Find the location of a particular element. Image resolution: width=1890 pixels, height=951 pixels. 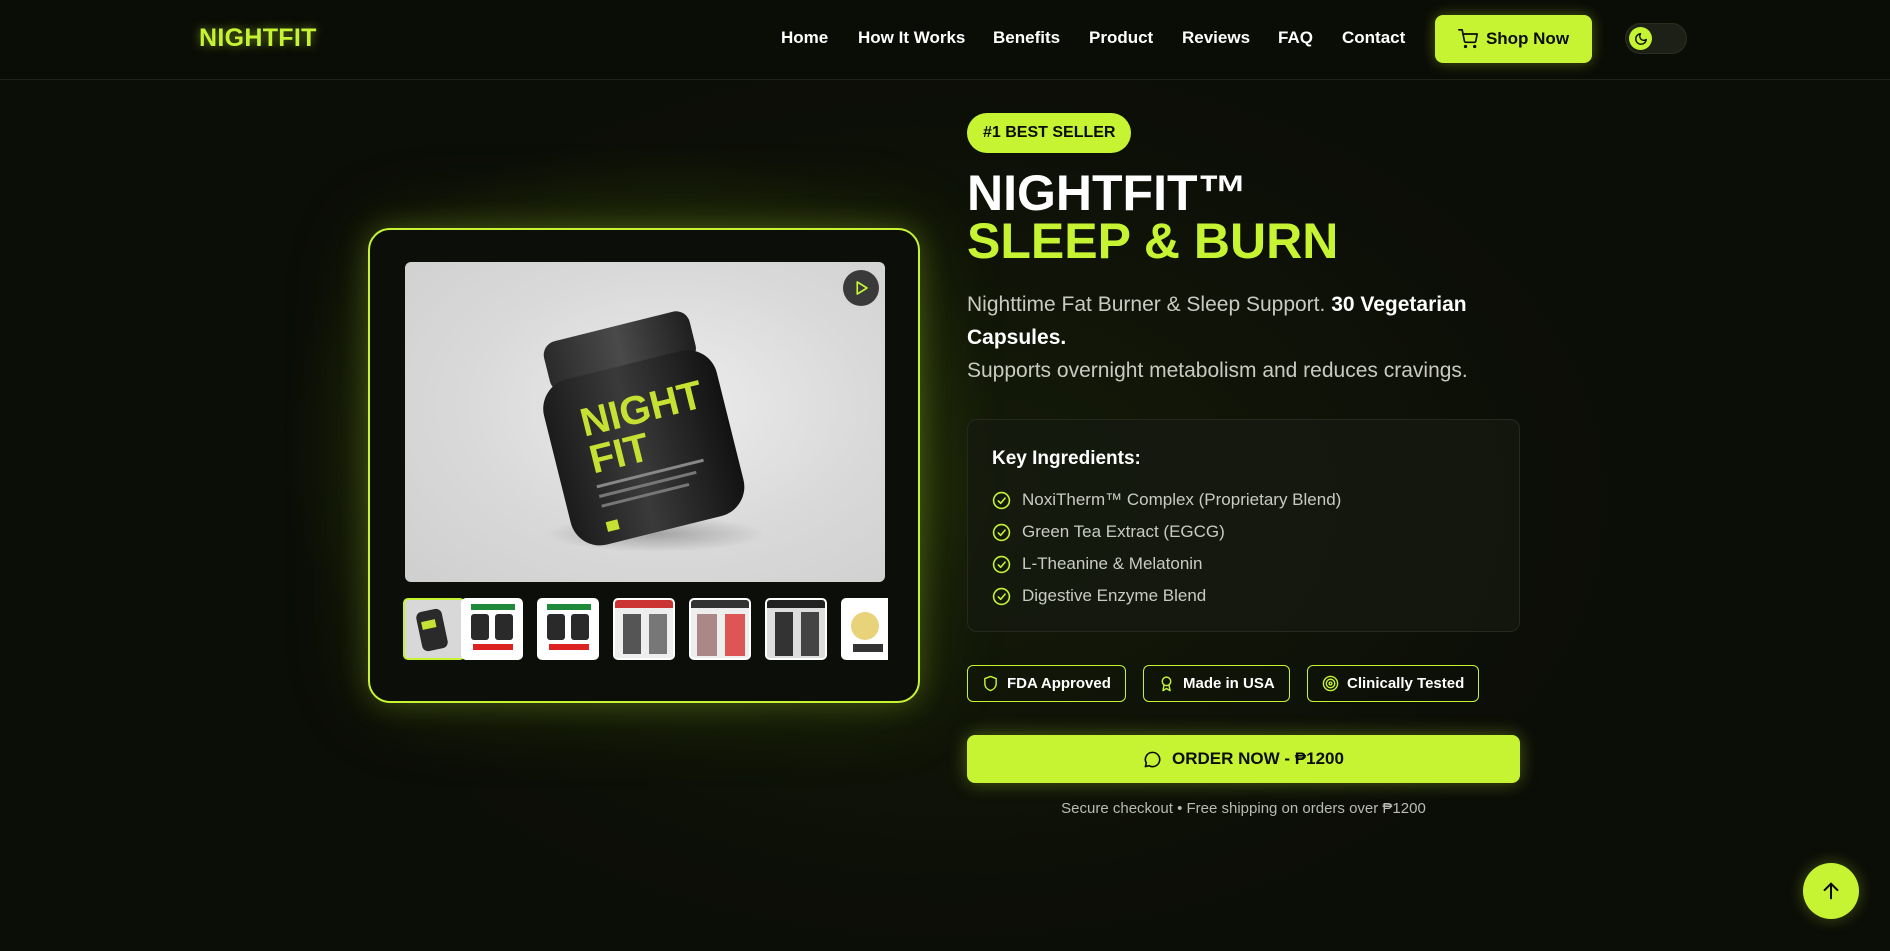

ingredient-item: NoxiTherm™ Complex (Proprietary Blend) is located at coordinates (1166, 500).